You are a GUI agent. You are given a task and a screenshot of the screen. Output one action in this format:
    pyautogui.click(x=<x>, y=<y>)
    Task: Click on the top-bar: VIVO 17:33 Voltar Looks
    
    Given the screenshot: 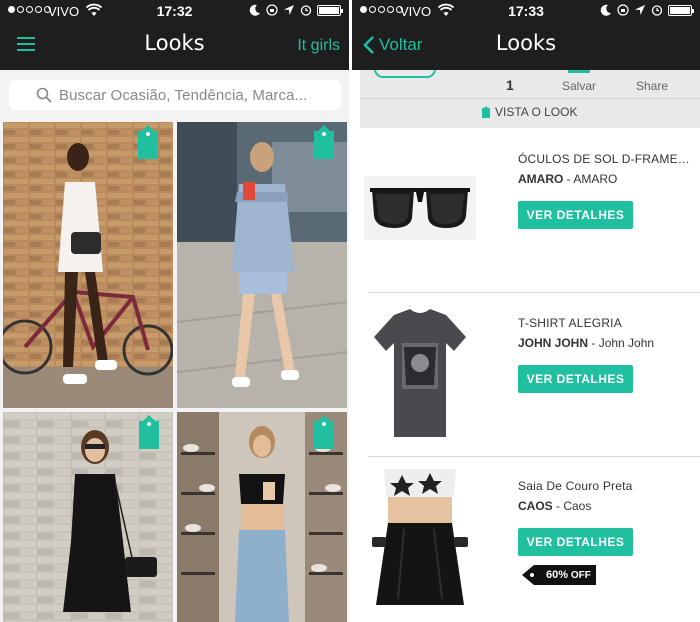 What is the action you would take?
    pyautogui.click(x=526, y=35)
    